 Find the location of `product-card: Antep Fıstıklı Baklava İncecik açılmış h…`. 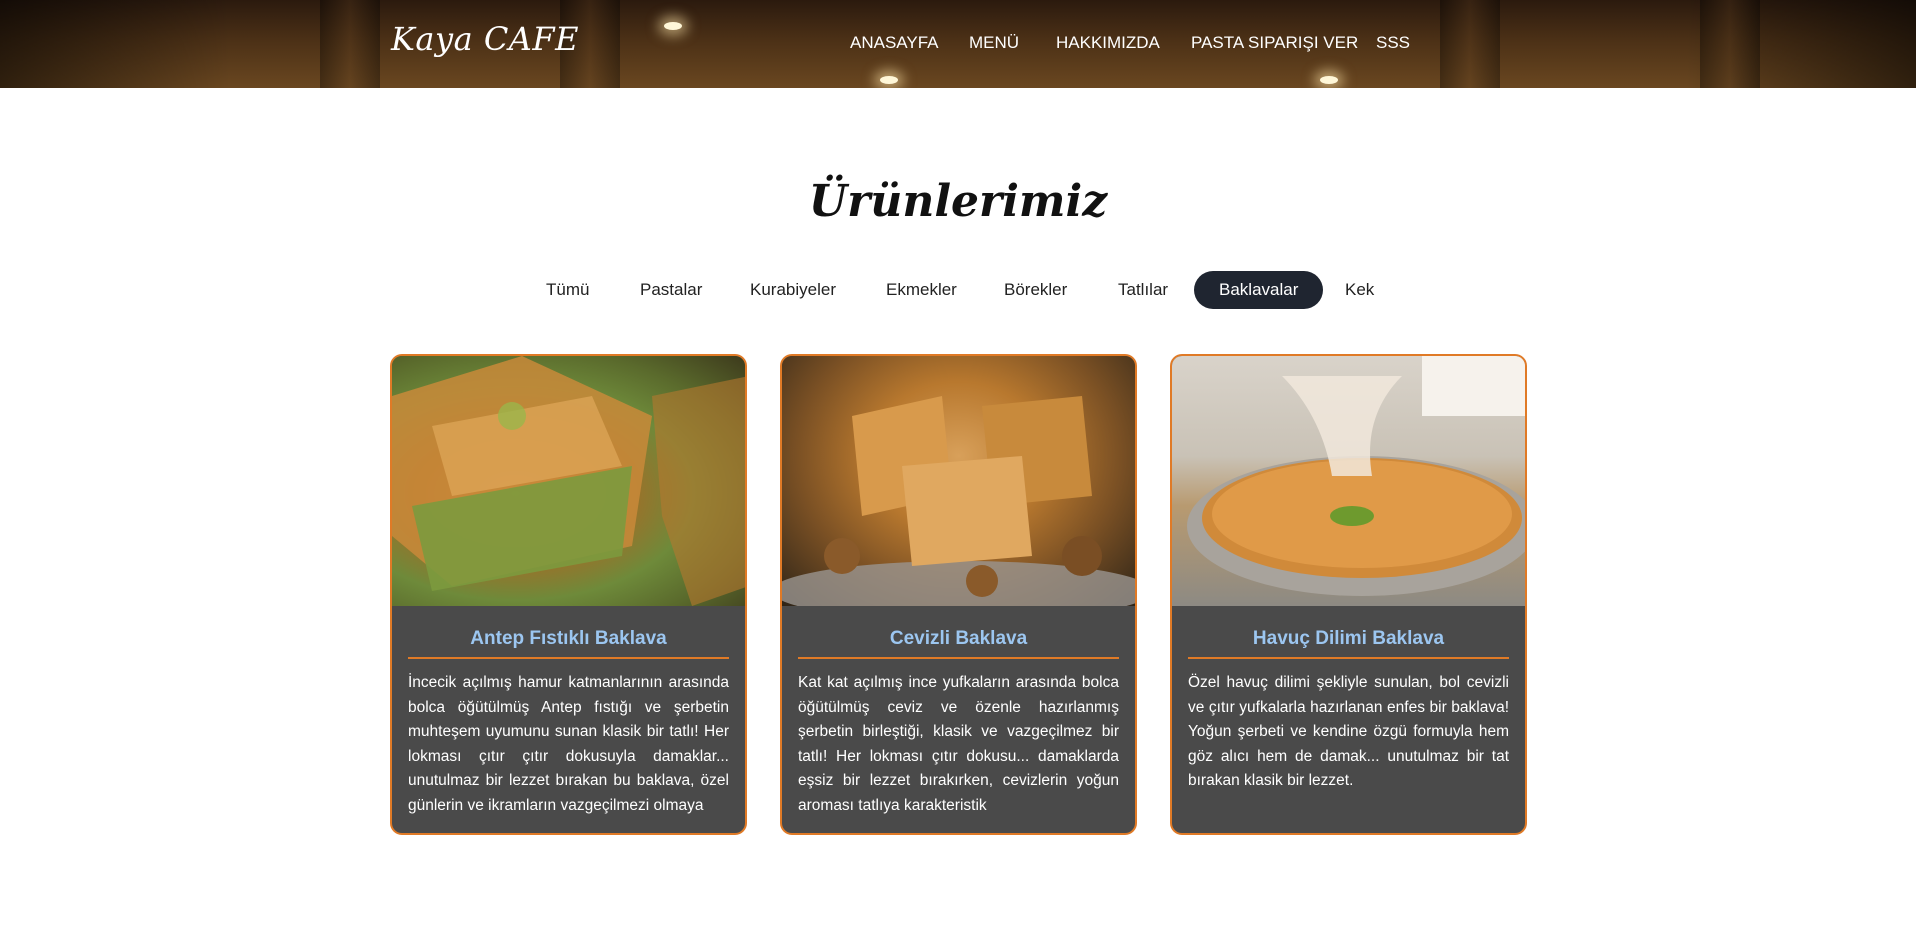

product-card: Antep Fıstıklı Baklava İncecik açılmış h… is located at coordinates (568, 594).